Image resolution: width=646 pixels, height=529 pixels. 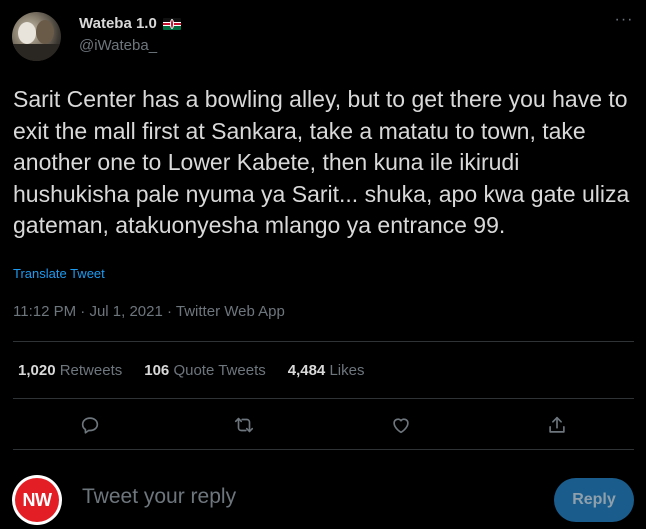 What do you see at coordinates (44, 311) in the screenshot?
I see `tweet-time: 11:12 PM` at bounding box center [44, 311].